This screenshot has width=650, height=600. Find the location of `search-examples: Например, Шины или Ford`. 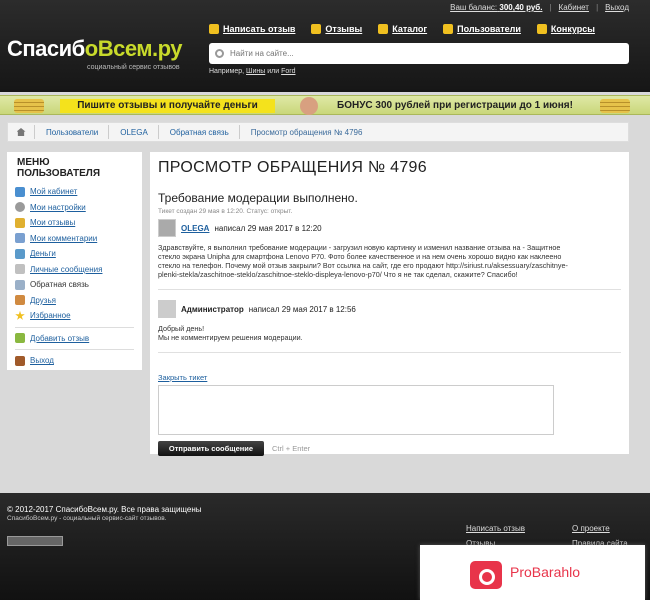

search-examples: Например, Шины или Ford is located at coordinates (252, 71).